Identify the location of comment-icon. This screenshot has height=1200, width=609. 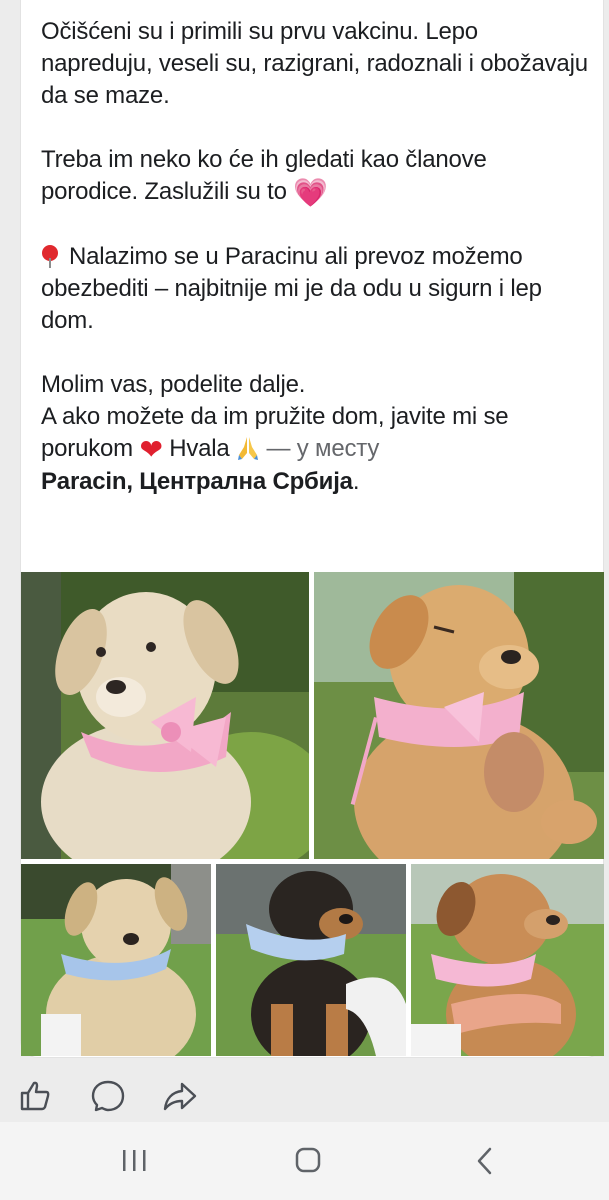
(108, 1096).